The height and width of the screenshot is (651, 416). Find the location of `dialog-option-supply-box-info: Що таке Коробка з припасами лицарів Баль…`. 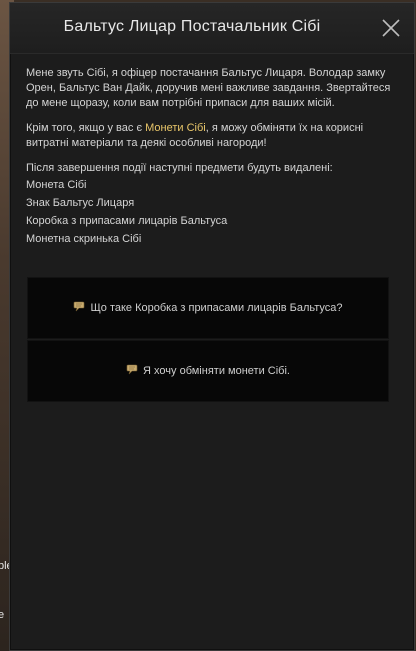

dialog-option-supply-box-info: Що таке Коробка з припасами лицарів Баль… is located at coordinates (208, 308).